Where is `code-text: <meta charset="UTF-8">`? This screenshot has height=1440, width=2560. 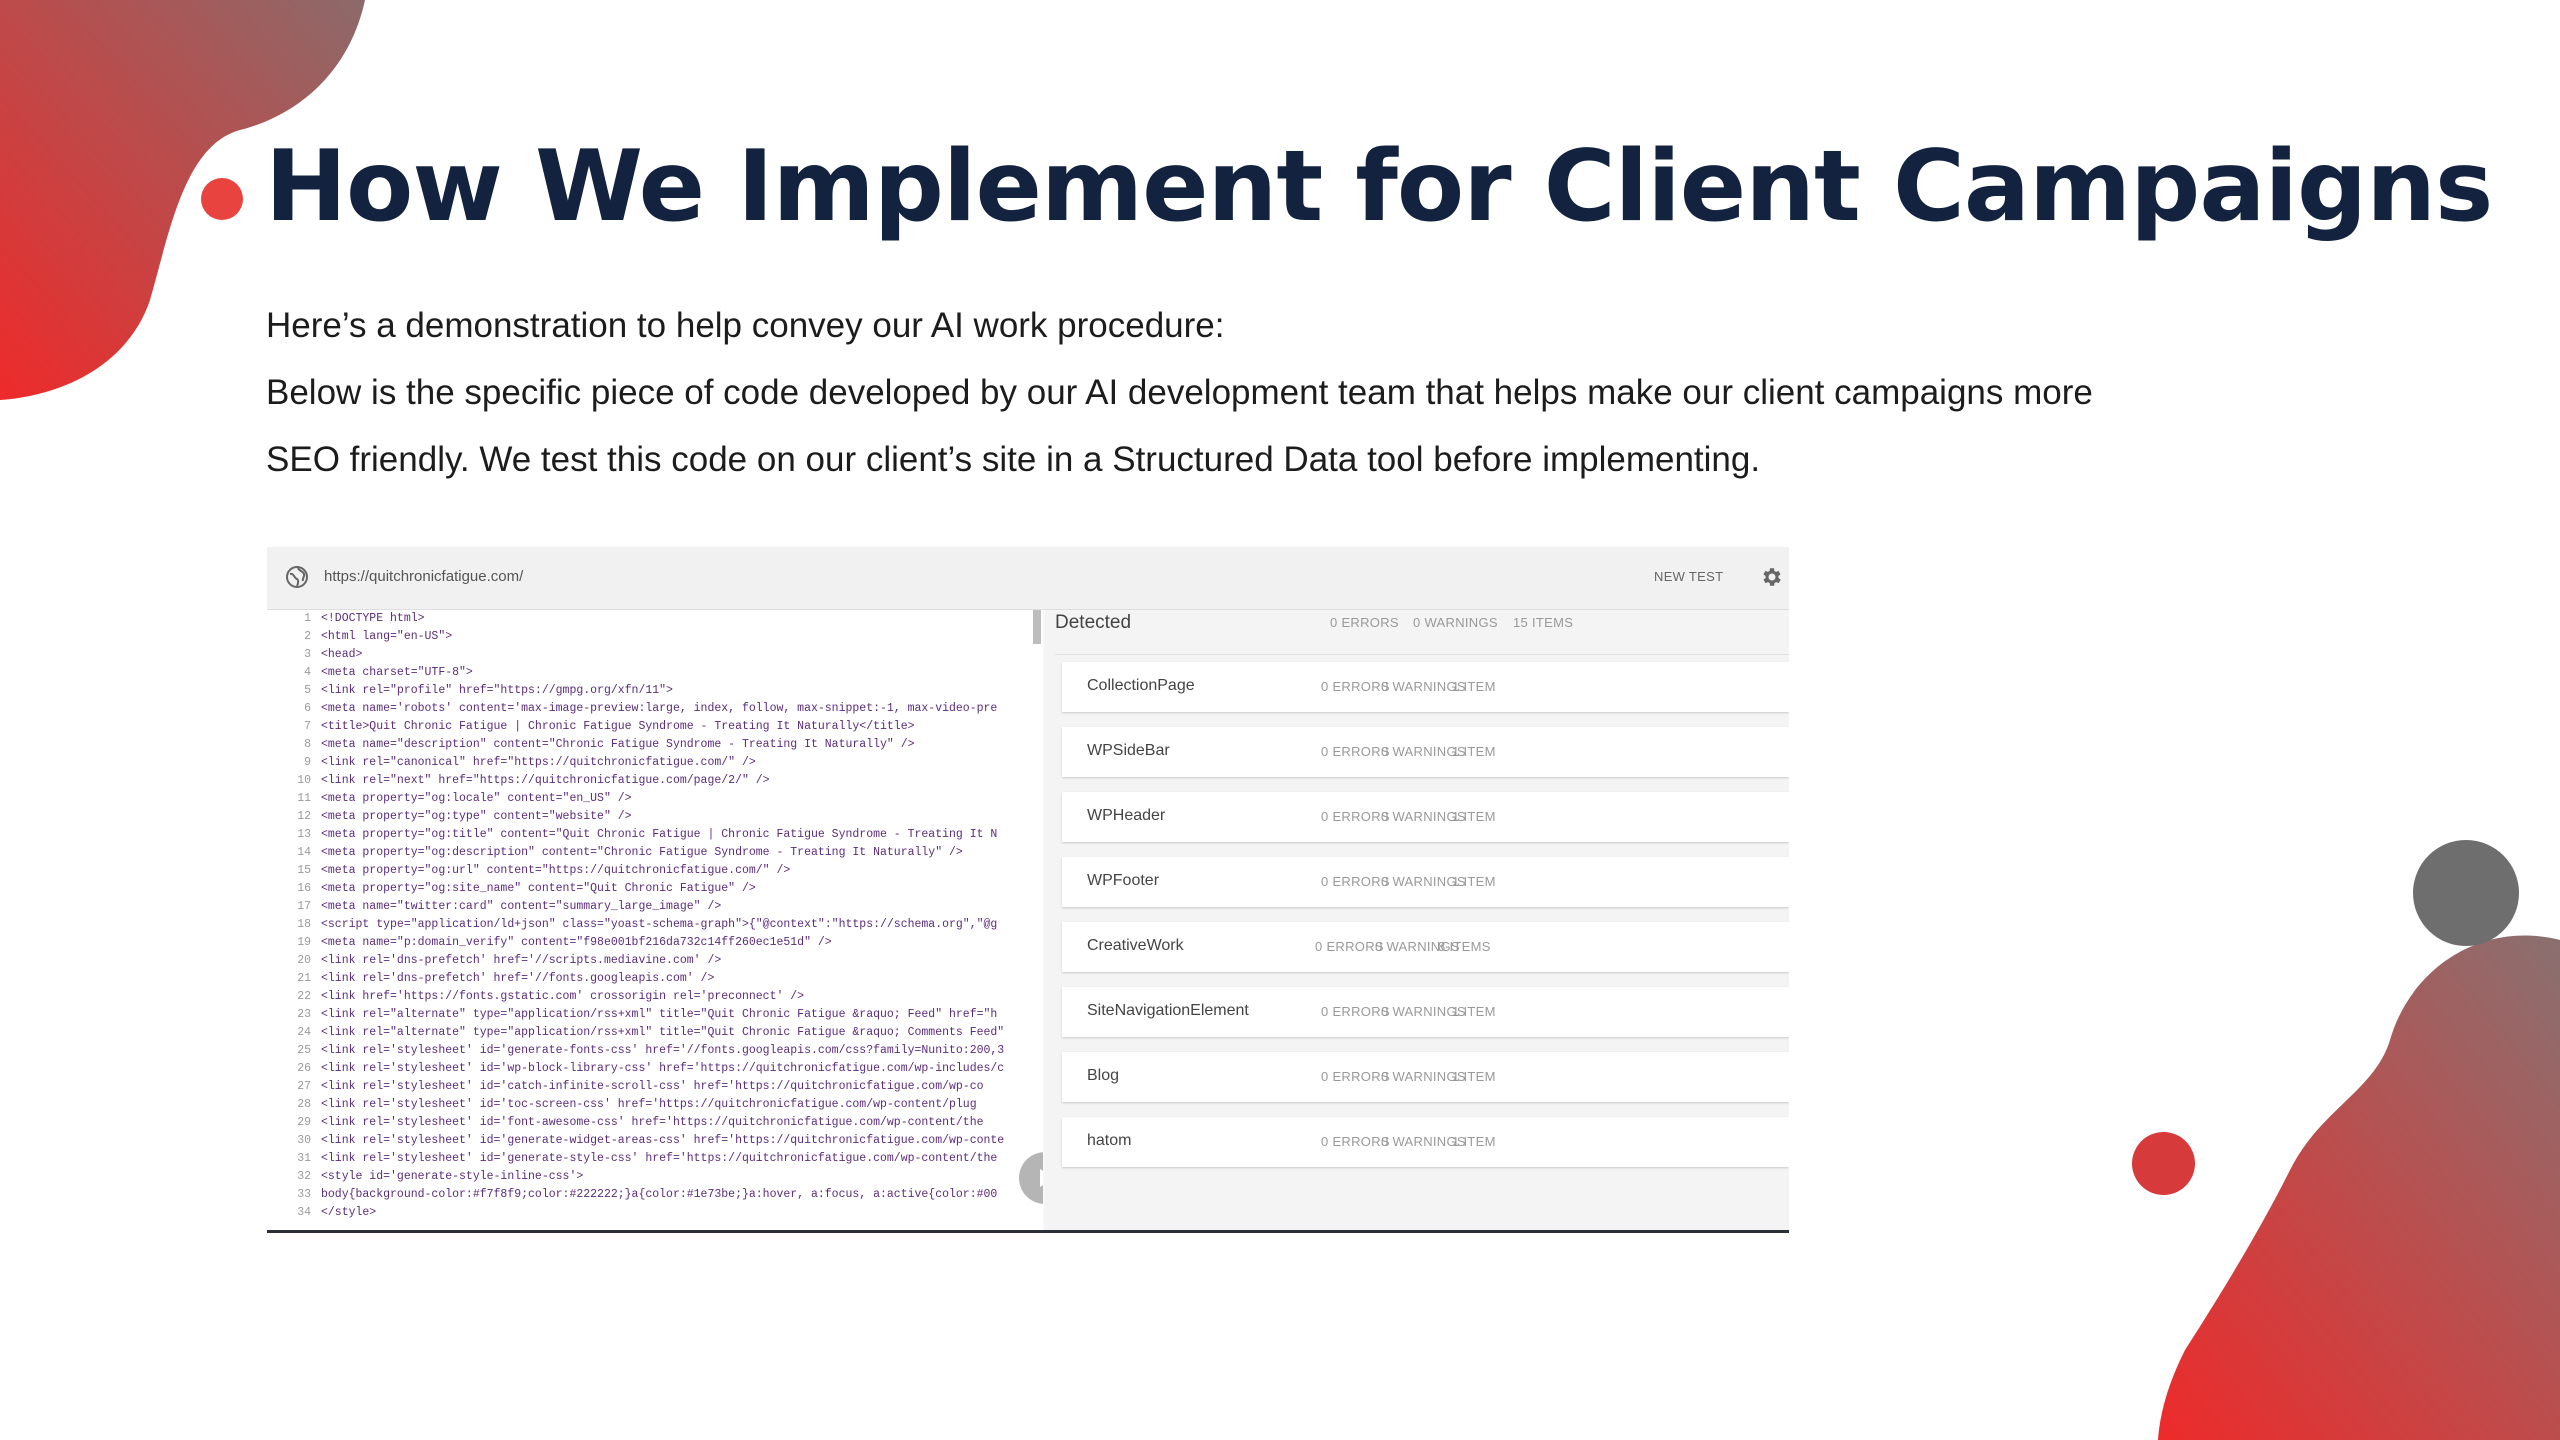 code-text: <meta charset="UTF-8"> is located at coordinates (397, 672).